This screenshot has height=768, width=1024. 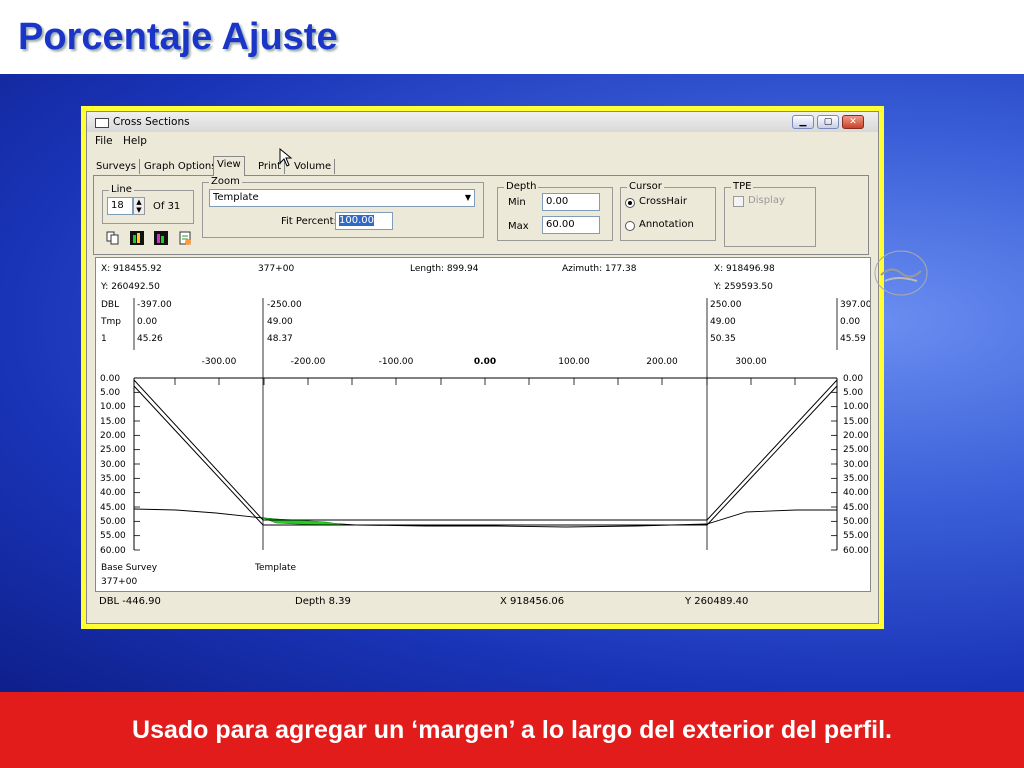 I want to click on watermark-logo, so click(x=901, y=273).